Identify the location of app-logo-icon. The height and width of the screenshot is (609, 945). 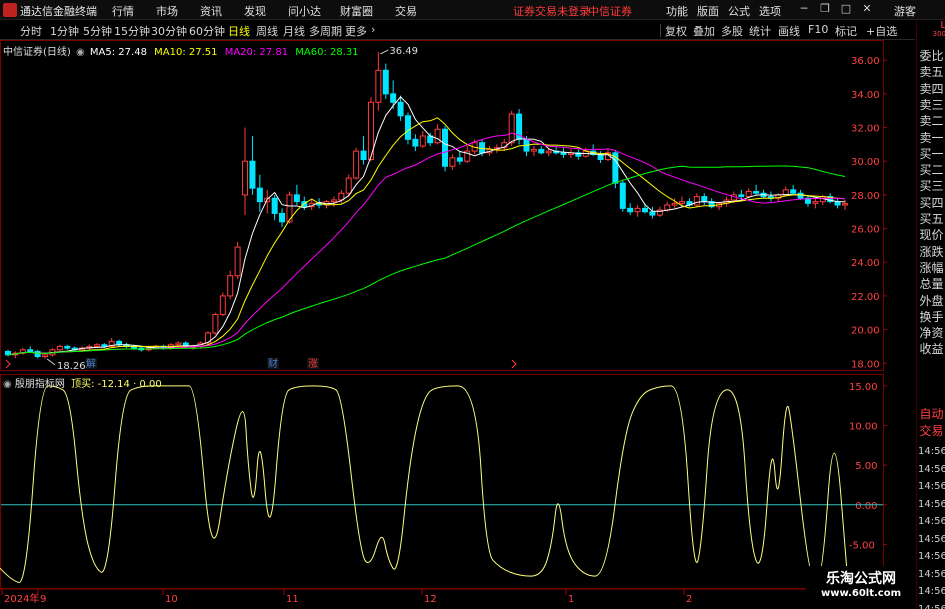
(10, 10).